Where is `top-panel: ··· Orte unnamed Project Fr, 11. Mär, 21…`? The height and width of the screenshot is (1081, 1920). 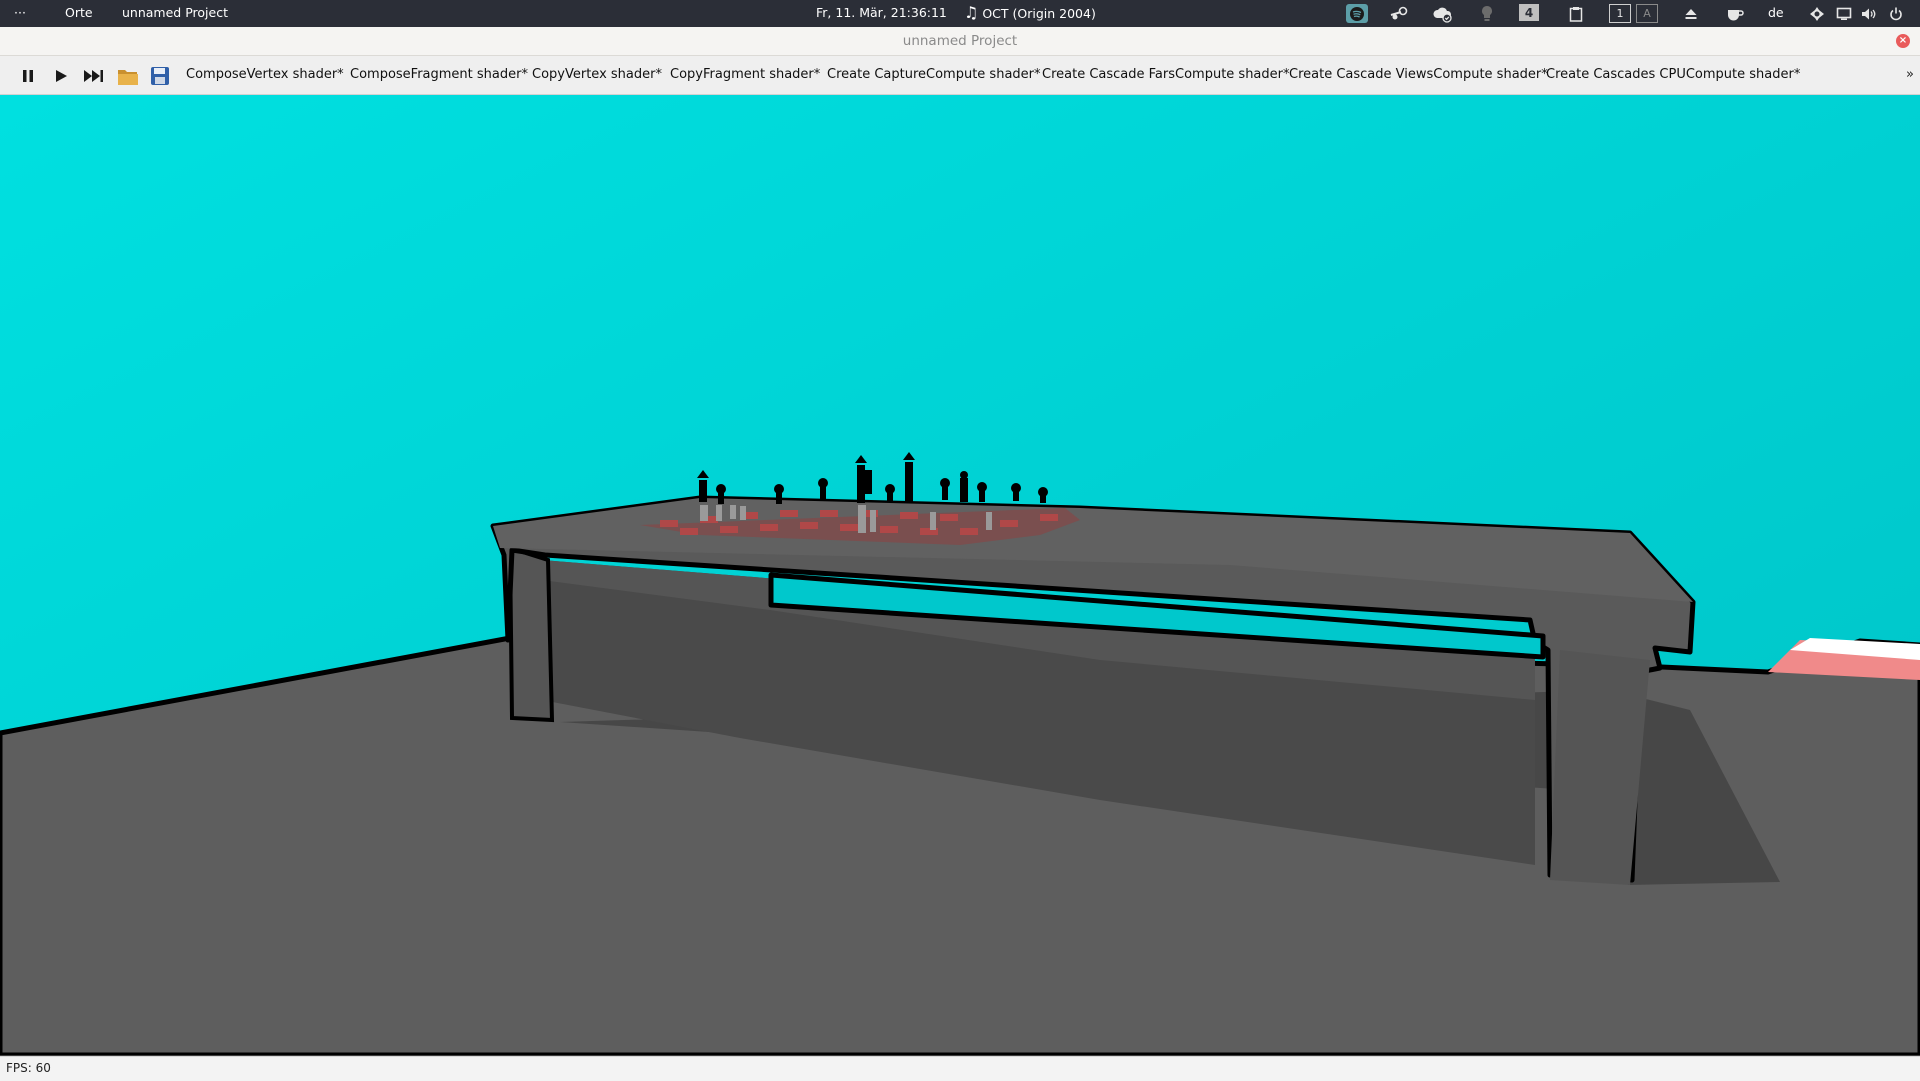 top-panel: ··· Orte unnamed Project Fr, 11. Mär, 21… is located at coordinates (960, 13).